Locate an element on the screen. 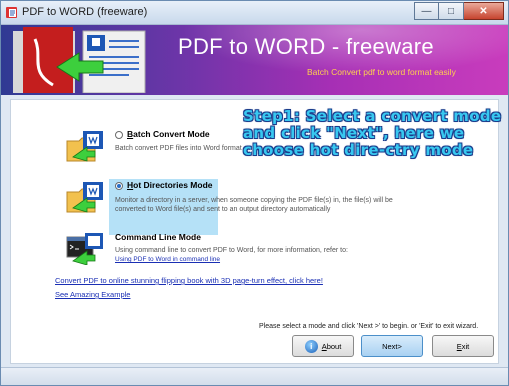  next-button: Next> is located at coordinates (392, 346).